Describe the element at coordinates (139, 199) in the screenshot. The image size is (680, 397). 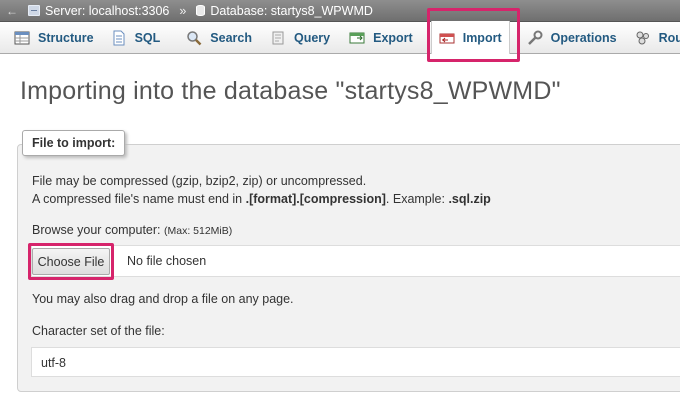
I see `filename-note-prefix: A compressed file's name must end in` at that location.